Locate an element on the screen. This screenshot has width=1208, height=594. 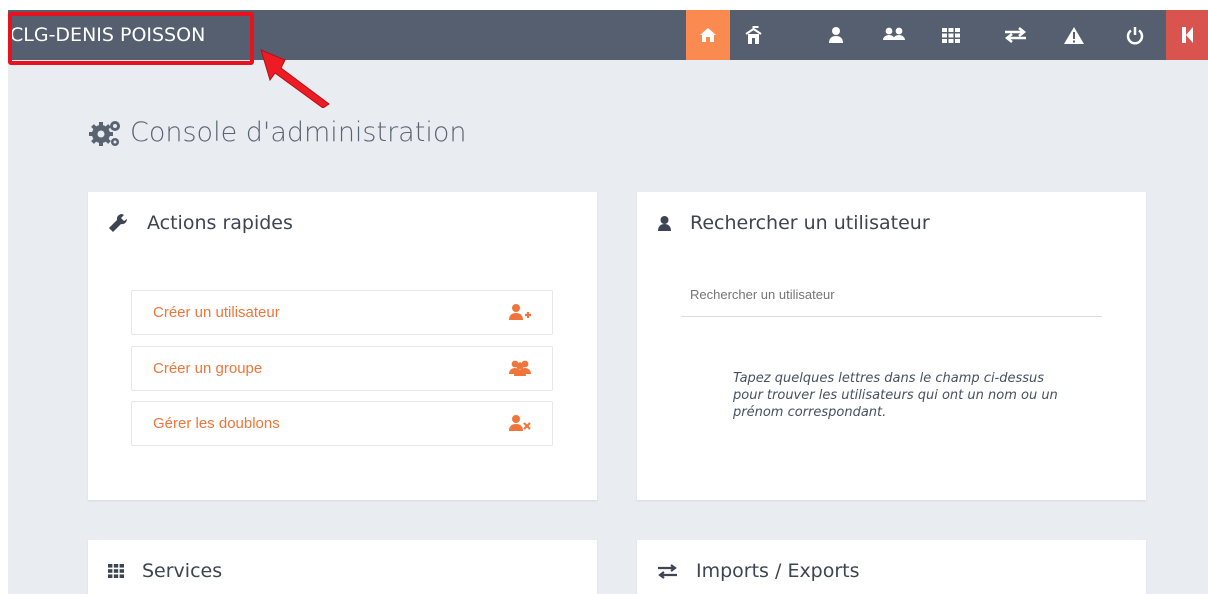
quick-actions-label: Actions rapides is located at coordinates (220, 223).